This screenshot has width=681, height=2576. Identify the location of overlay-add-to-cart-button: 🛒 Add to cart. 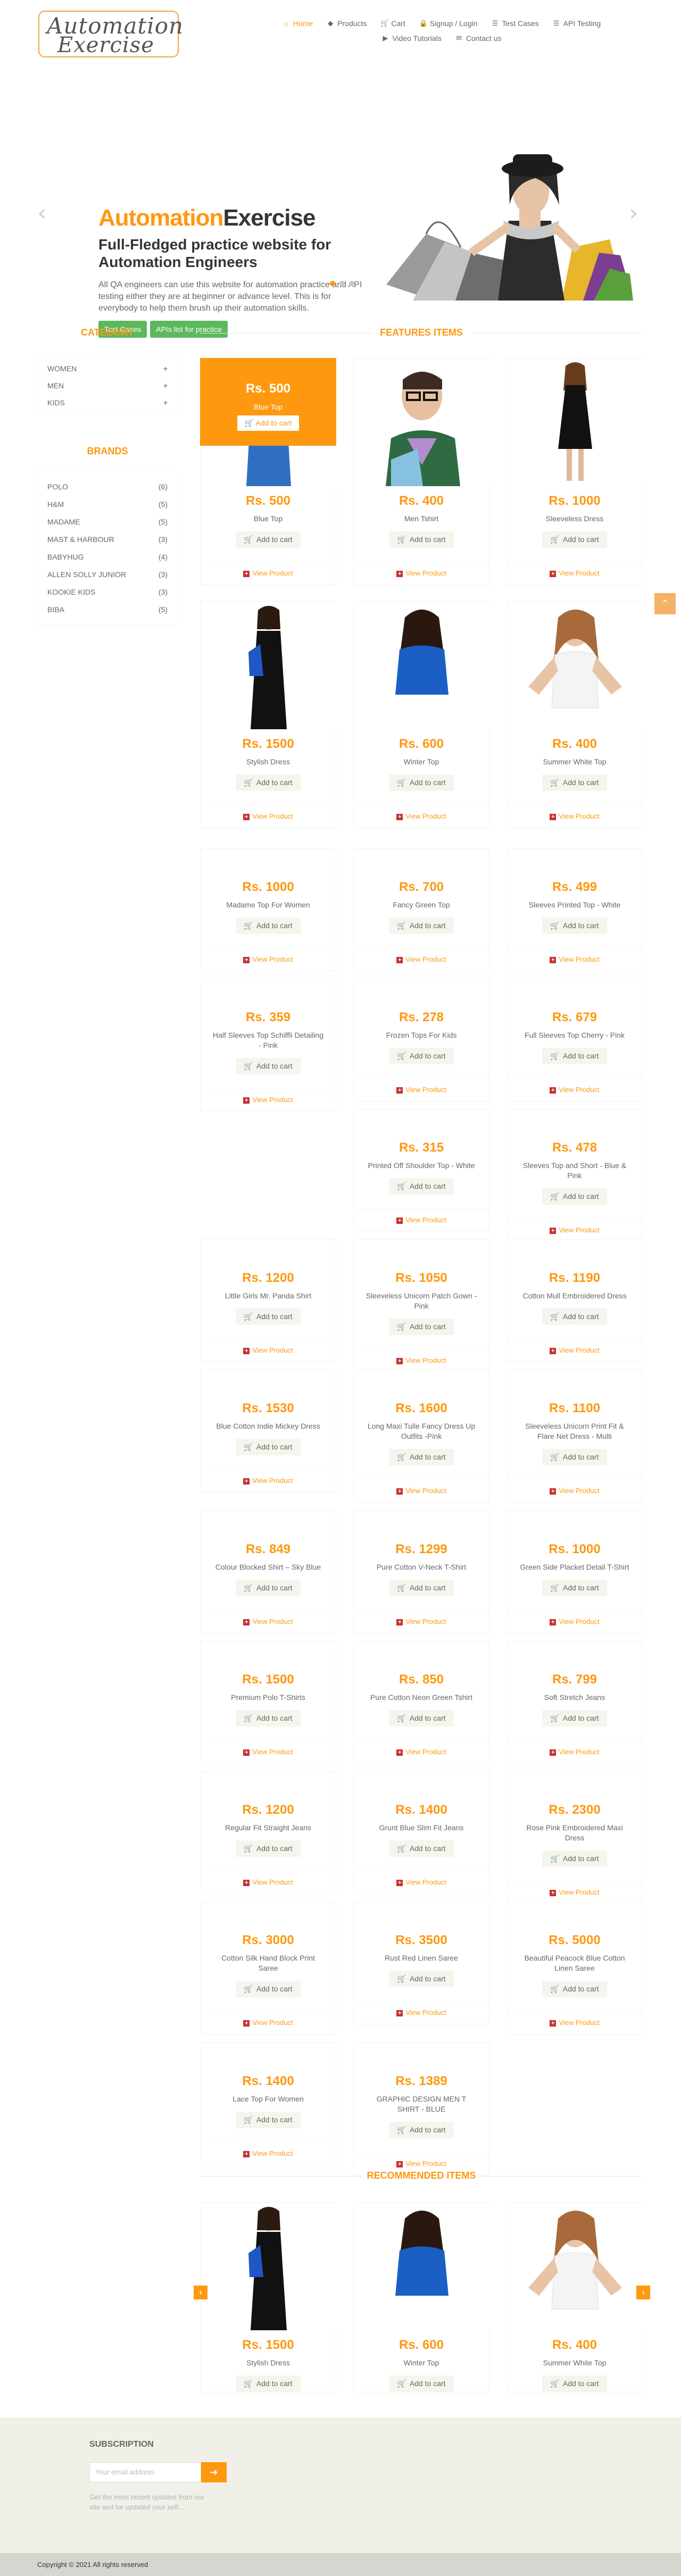
(268, 423).